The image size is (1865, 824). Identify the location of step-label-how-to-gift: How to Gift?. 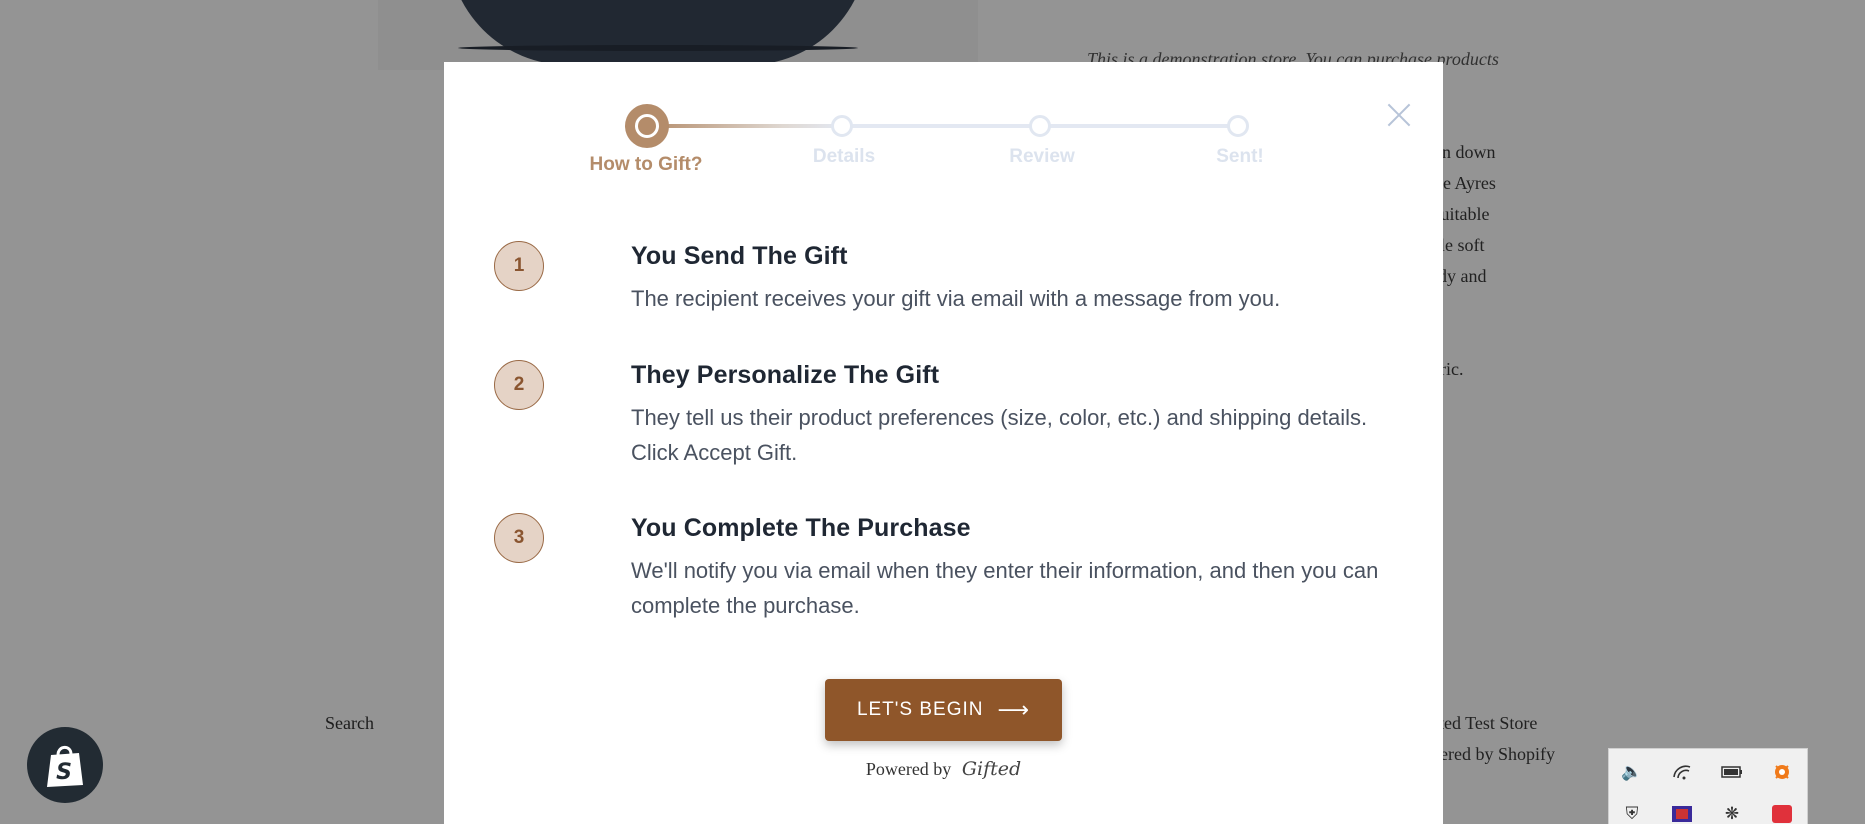
(646, 165).